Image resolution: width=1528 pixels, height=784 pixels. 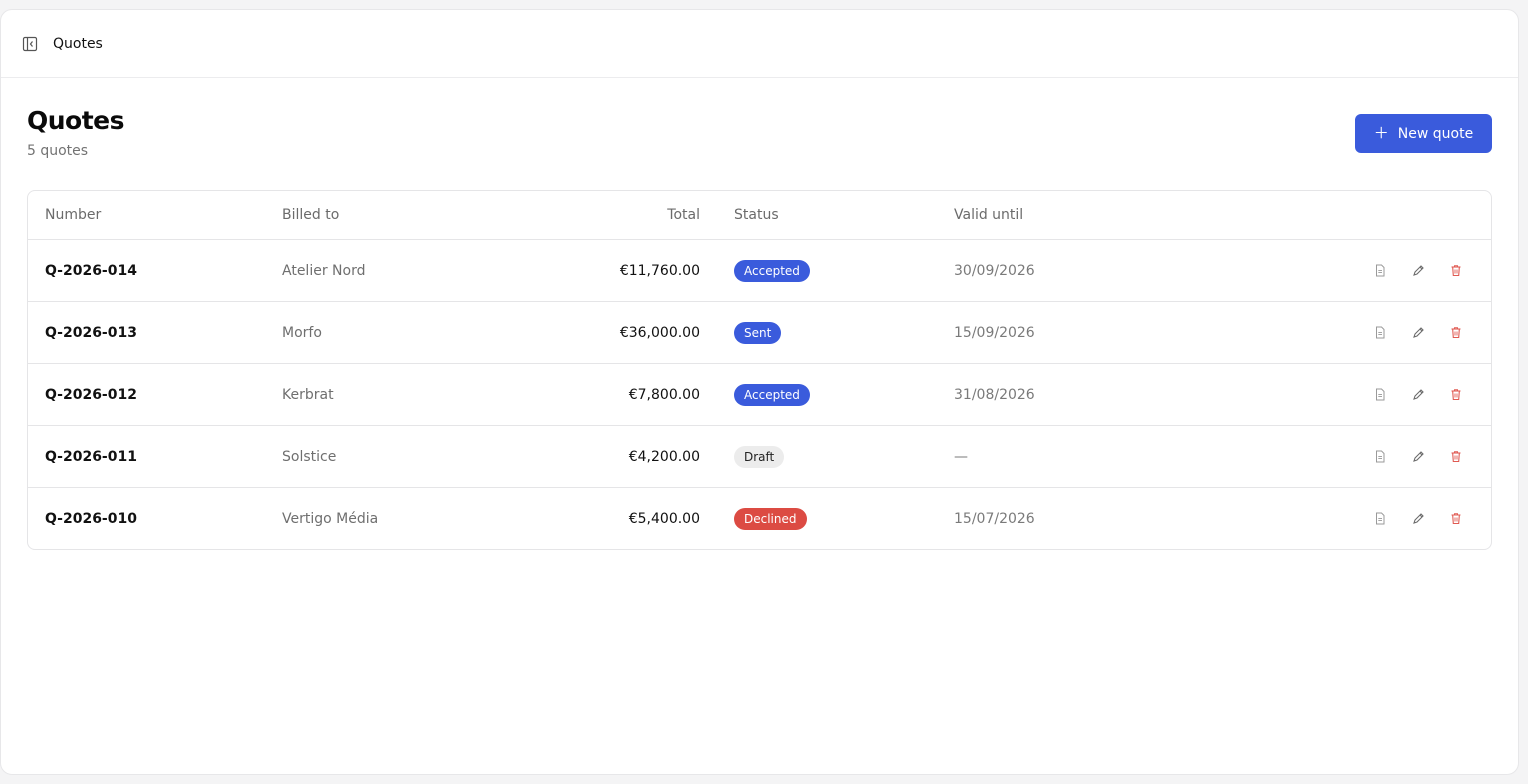 What do you see at coordinates (844, 332) in the screenshot?
I see `status-cell: Sent` at bounding box center [844, 332].